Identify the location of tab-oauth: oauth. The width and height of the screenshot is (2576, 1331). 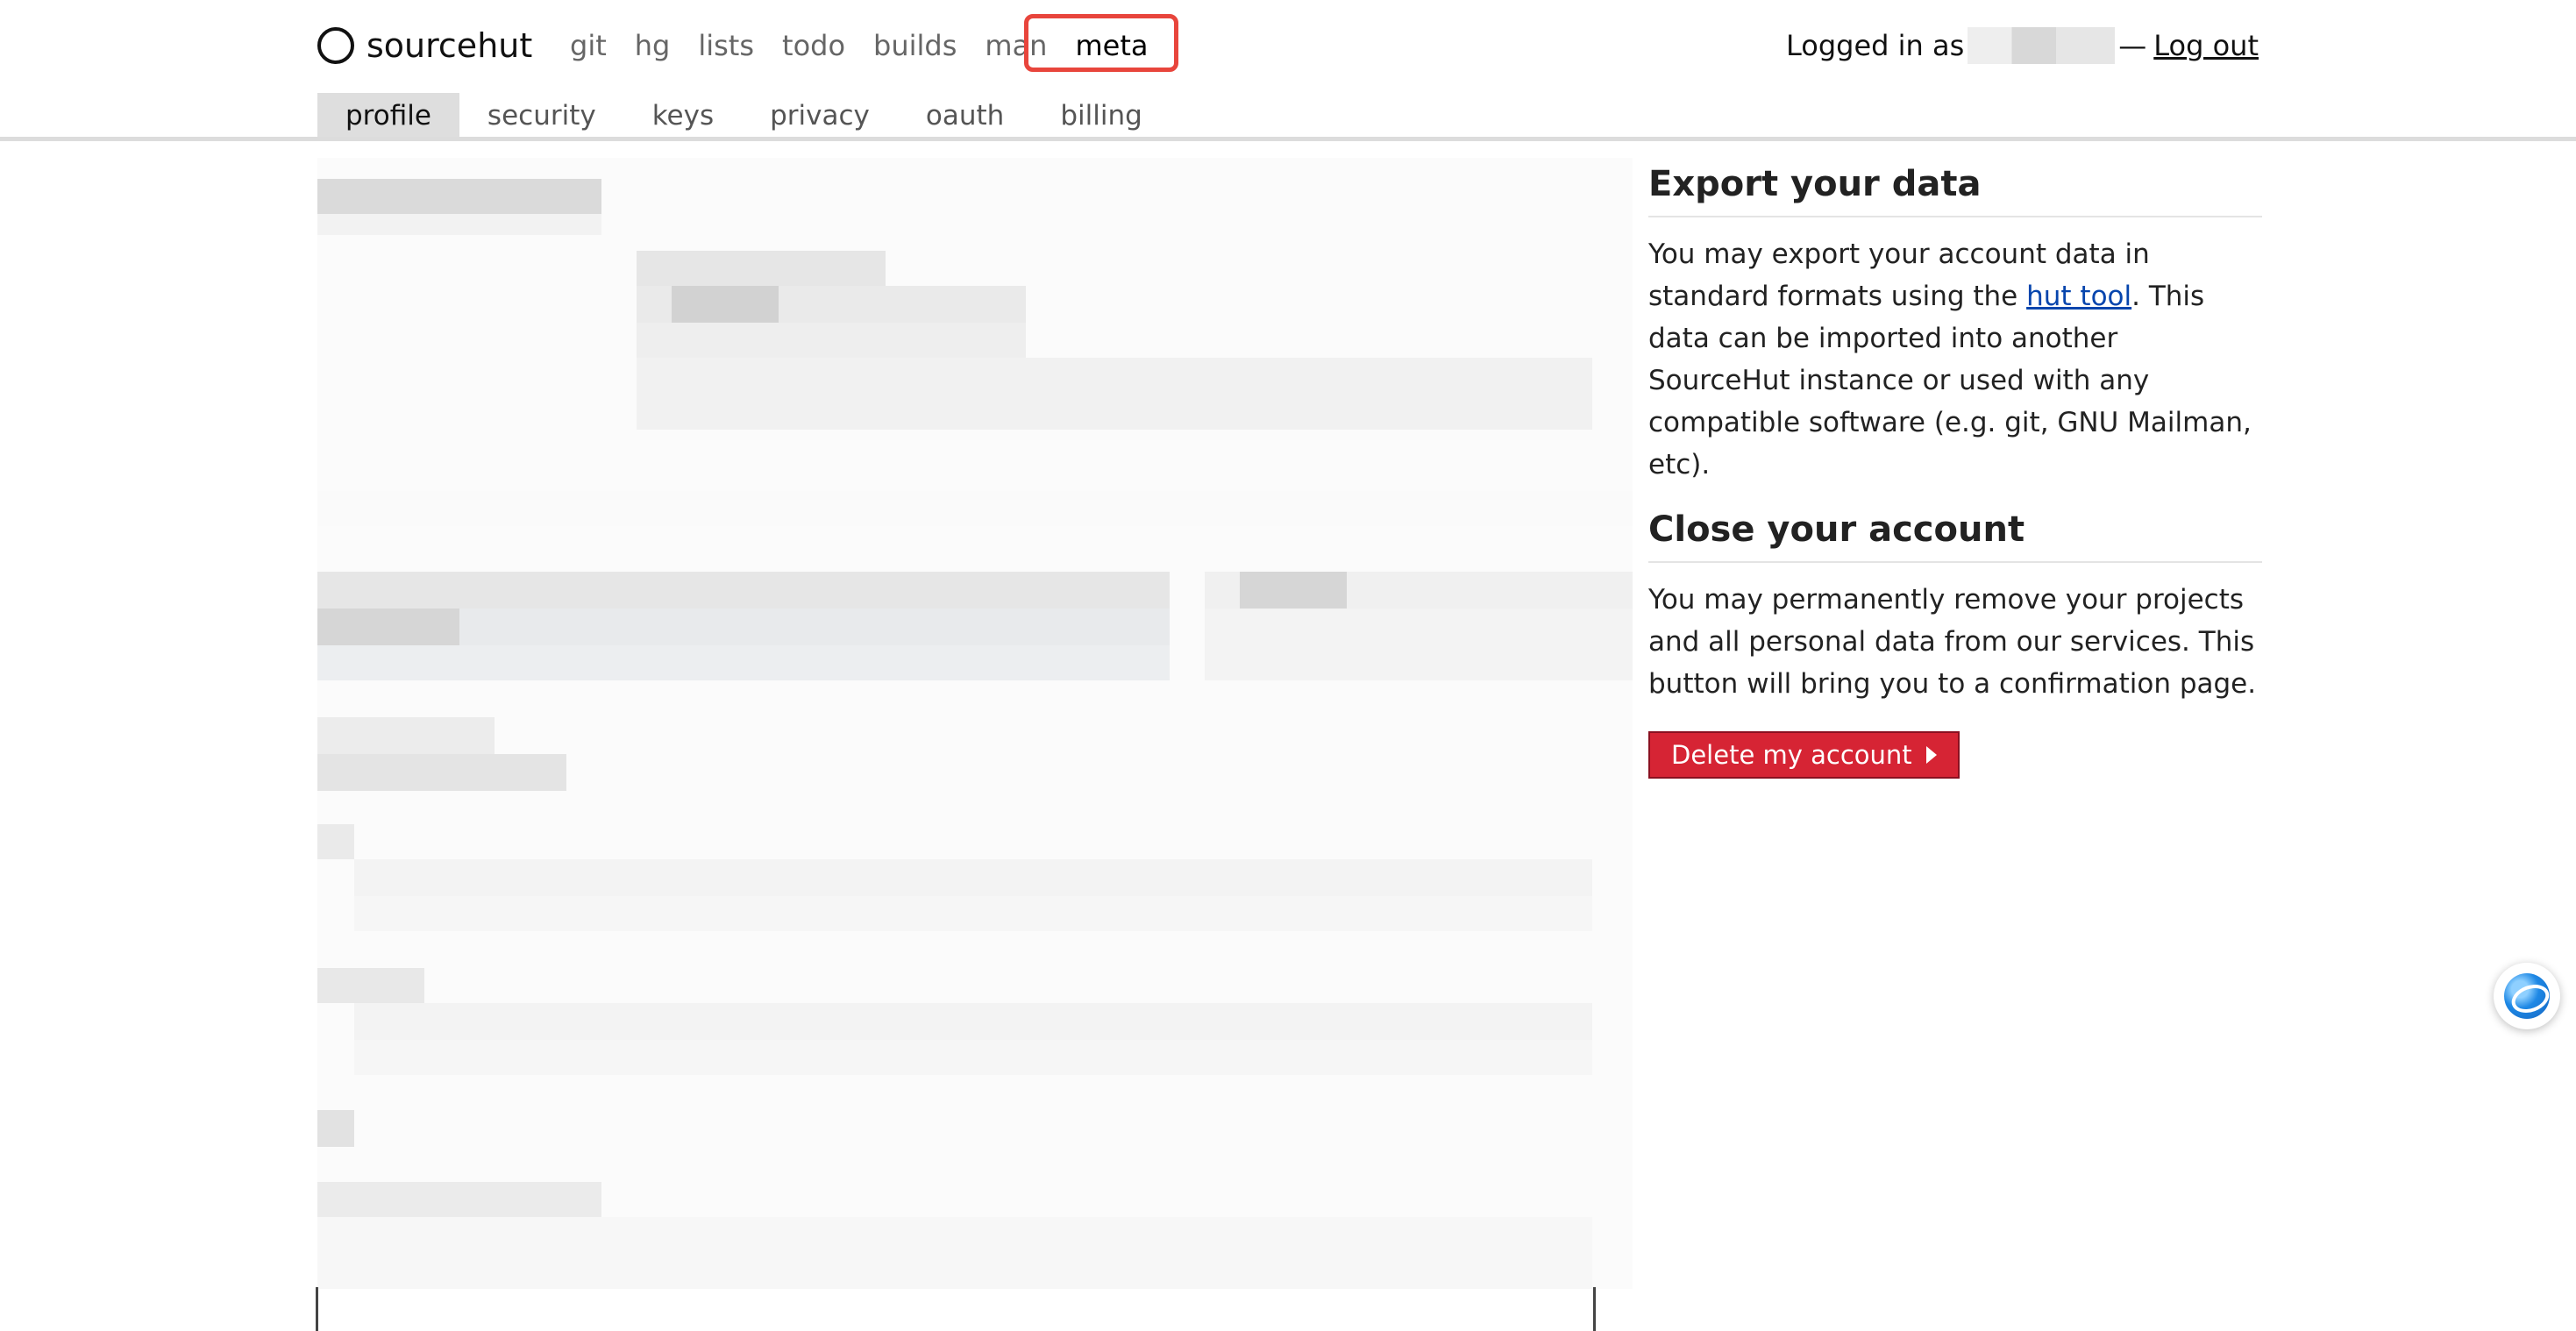
(965, 116).